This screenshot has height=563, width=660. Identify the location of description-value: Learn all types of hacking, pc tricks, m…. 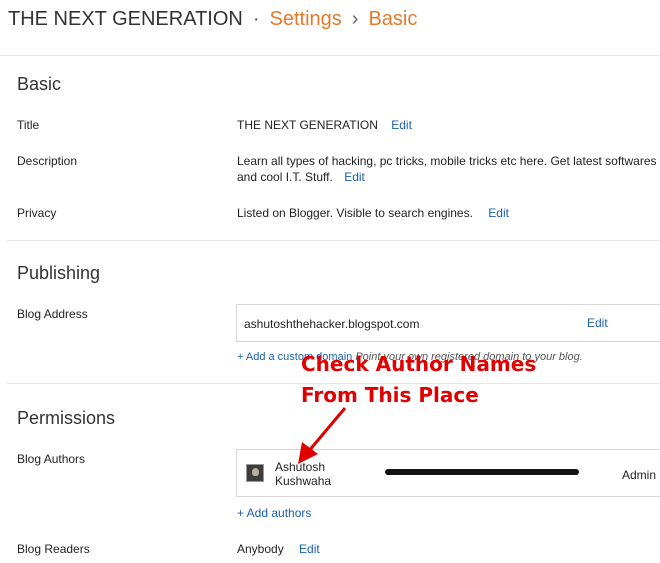
(447, 169).